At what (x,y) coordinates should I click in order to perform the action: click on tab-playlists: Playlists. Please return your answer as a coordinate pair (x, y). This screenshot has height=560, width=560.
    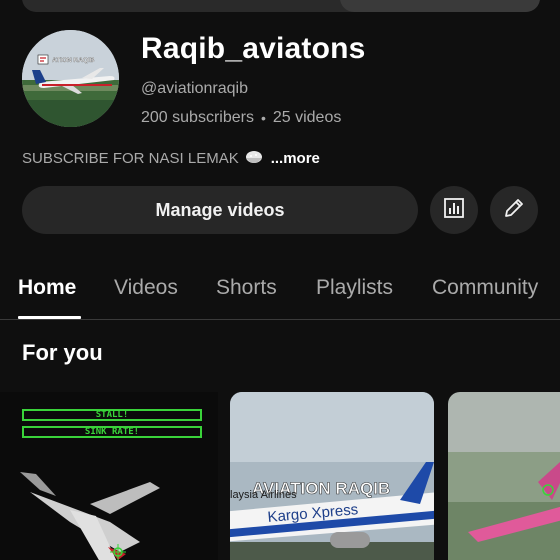
    Looking at the image, I should click on (354, 288).